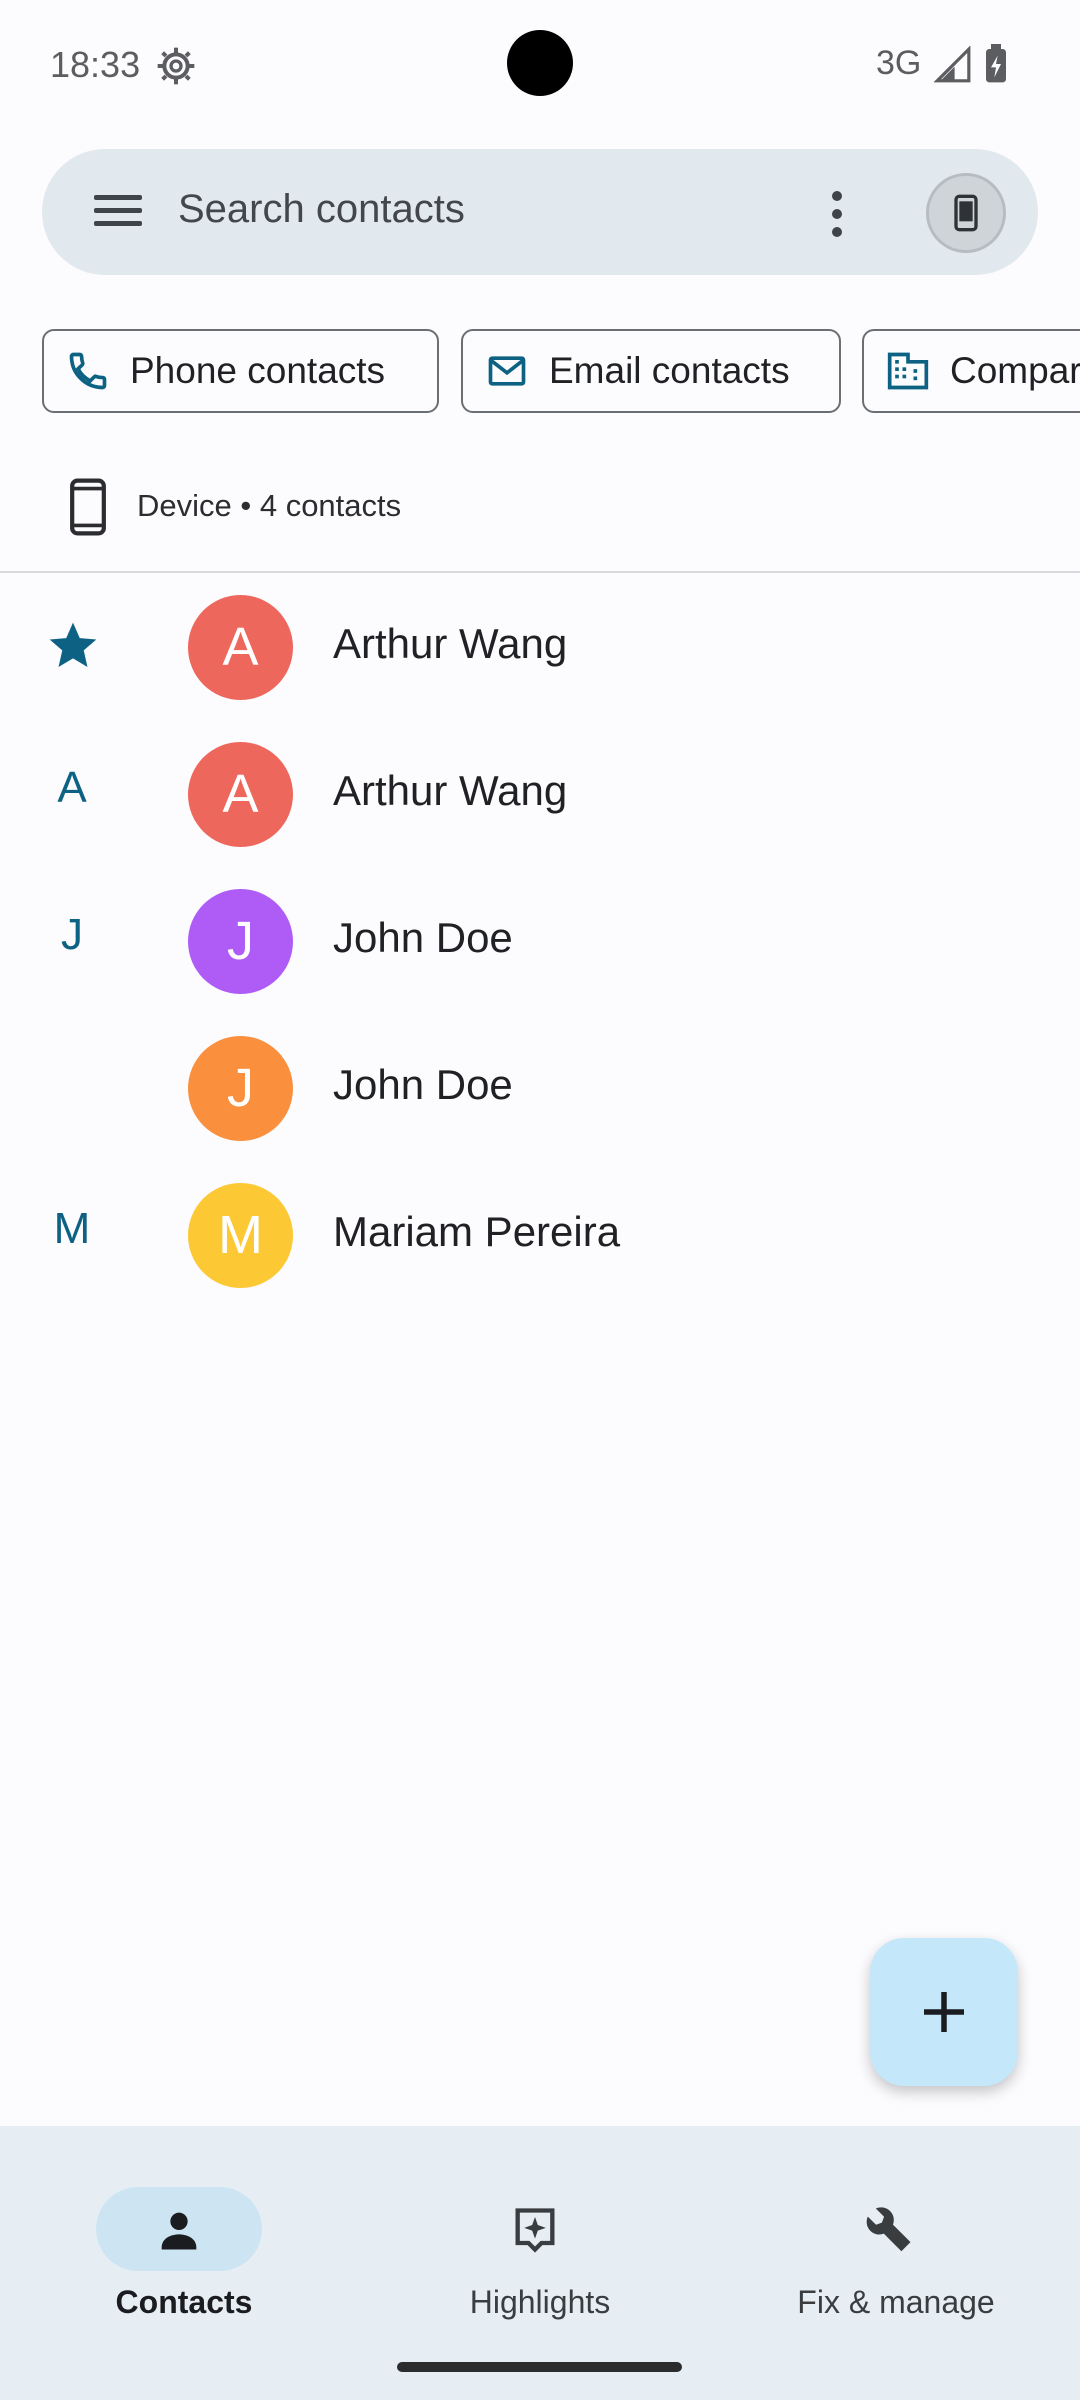 The width and height of the screenshot is (1080, 2400). Describe the element at coordinates (179, 2231) in the screenshot. I see `person-icon` at that location.